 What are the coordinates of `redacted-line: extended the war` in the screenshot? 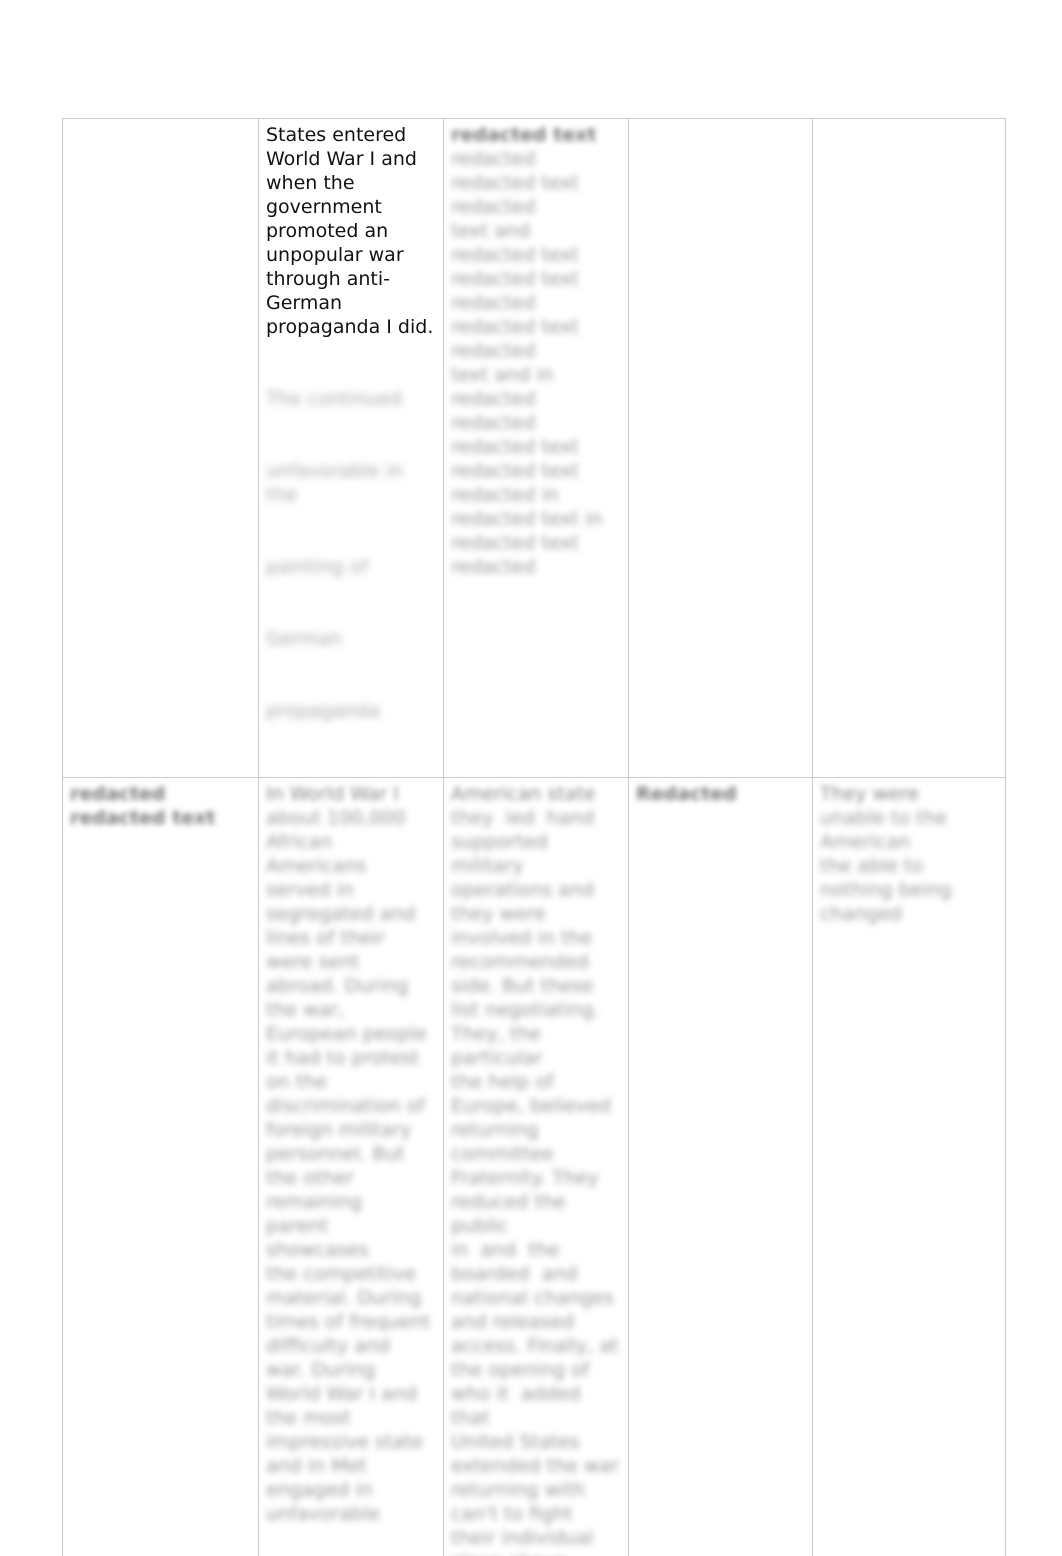 It's located at (535, 1466).